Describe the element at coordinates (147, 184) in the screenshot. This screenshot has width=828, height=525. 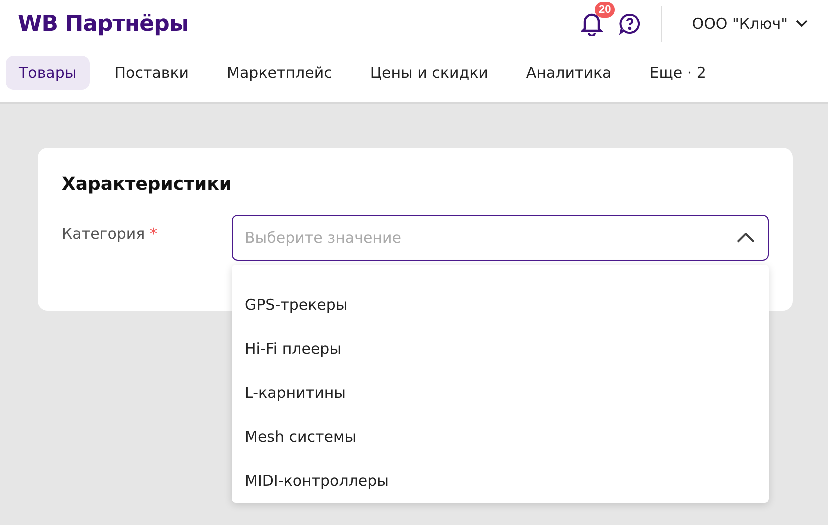
I see `section-title: Характеристики` at that location.